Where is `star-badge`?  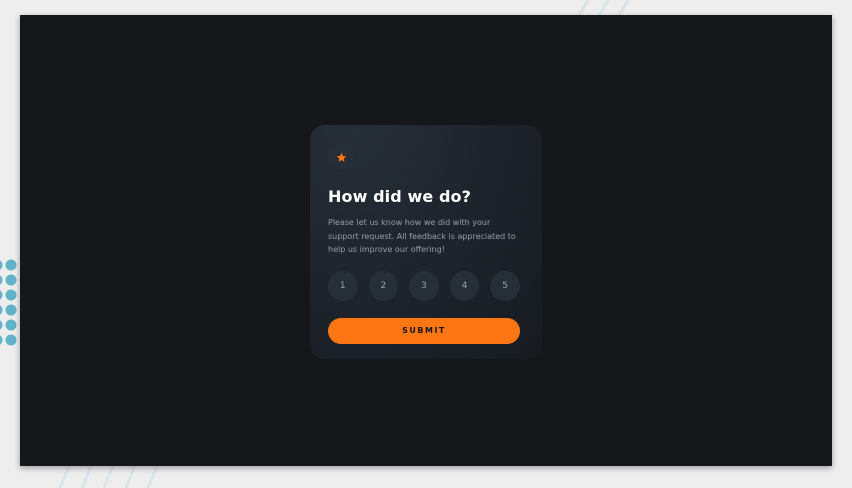 star-badge is located at coordinates (341, 157).